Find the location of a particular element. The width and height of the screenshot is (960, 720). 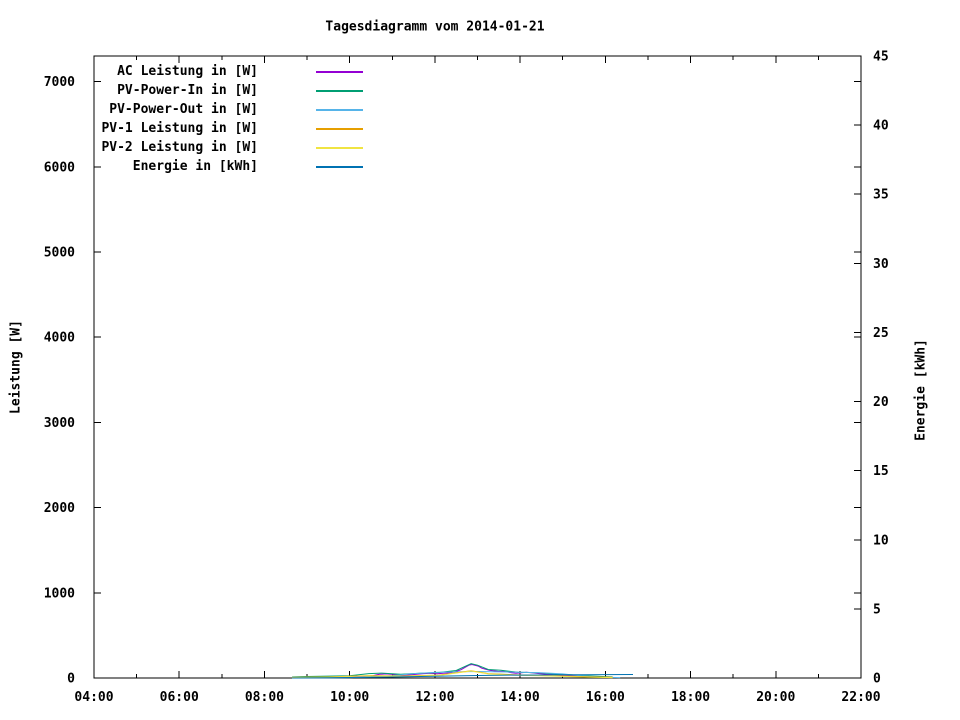

legend-item: AC Leistung in [W] is located at coordinates (228, 71).